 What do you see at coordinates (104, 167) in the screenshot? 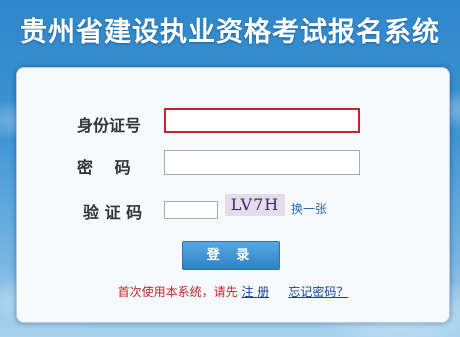
I see `password-label: 密 码` at bounding box center [104, 167].